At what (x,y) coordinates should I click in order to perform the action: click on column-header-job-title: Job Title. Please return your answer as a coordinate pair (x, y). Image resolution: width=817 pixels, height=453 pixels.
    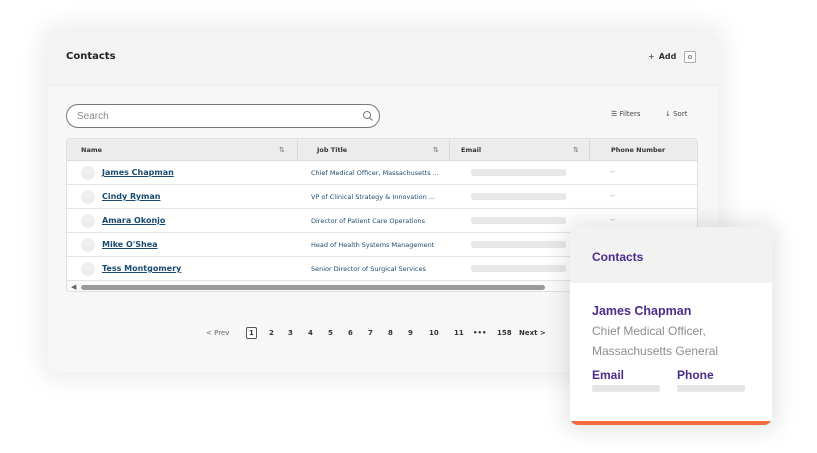
    Looking at the image, I should click on (332, 150).